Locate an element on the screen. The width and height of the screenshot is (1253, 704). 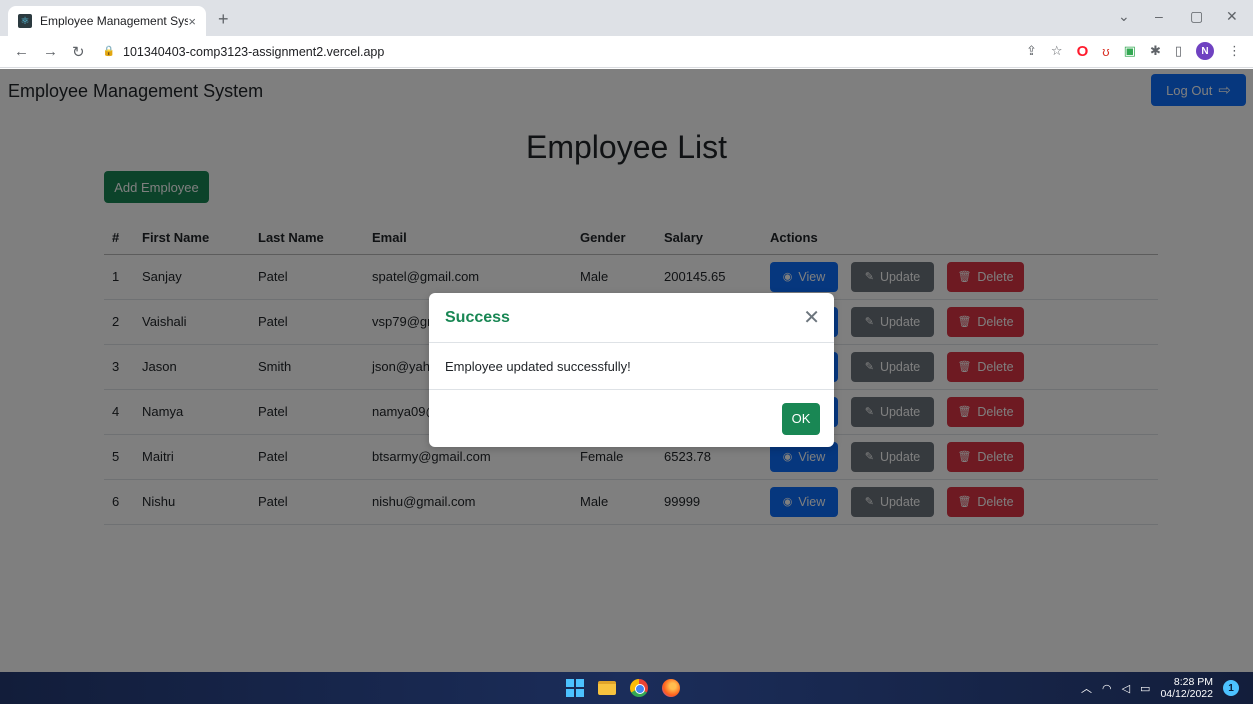
react-devtools-extension-icon: ▣ is located at coordinates (1130, 51).